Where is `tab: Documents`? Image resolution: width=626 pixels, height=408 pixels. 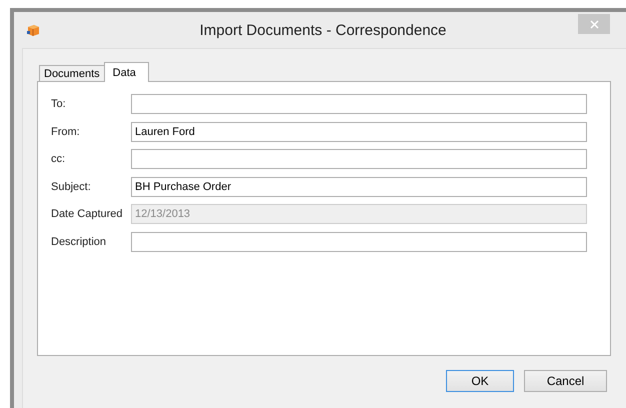 tab: Documents is located at coordinates (72, 73).